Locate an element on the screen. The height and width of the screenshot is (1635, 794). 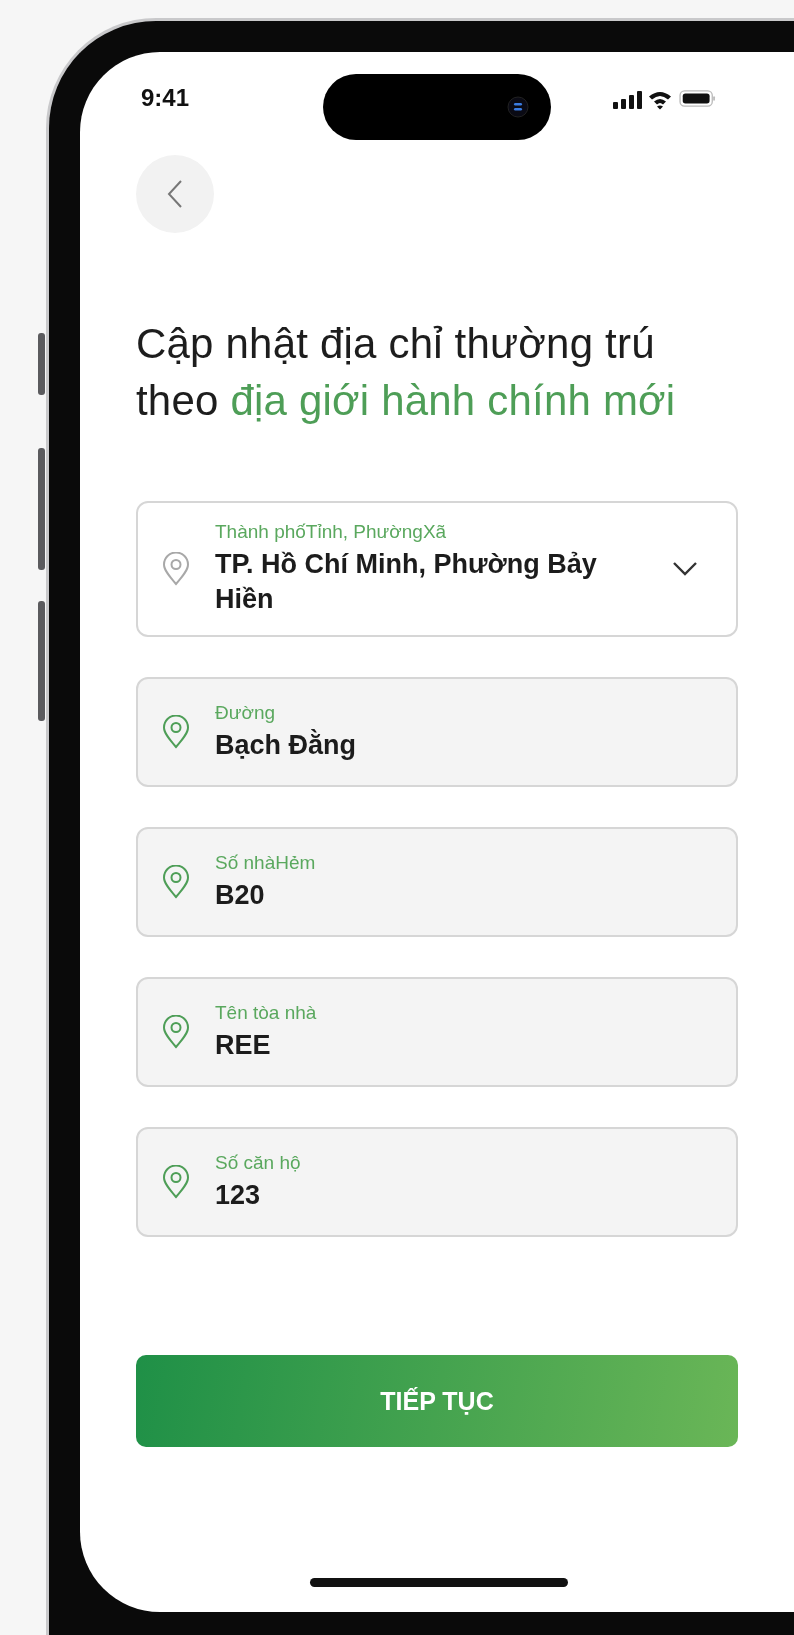
field-label: Số nhàHẻm is located at coordinates (266, 862).